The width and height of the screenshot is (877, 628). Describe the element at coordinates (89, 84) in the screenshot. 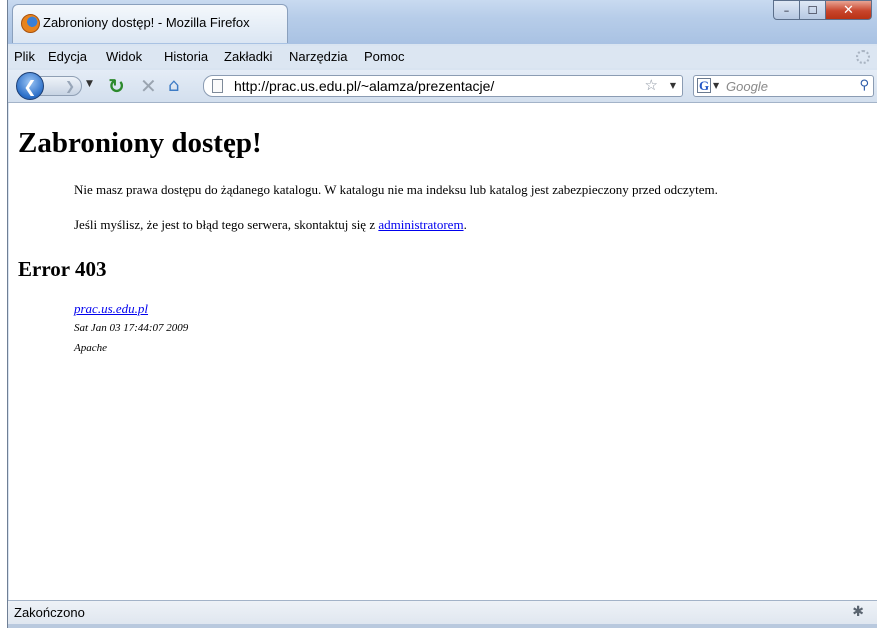

I see `history-dropdown-icon: ▼` at that location.